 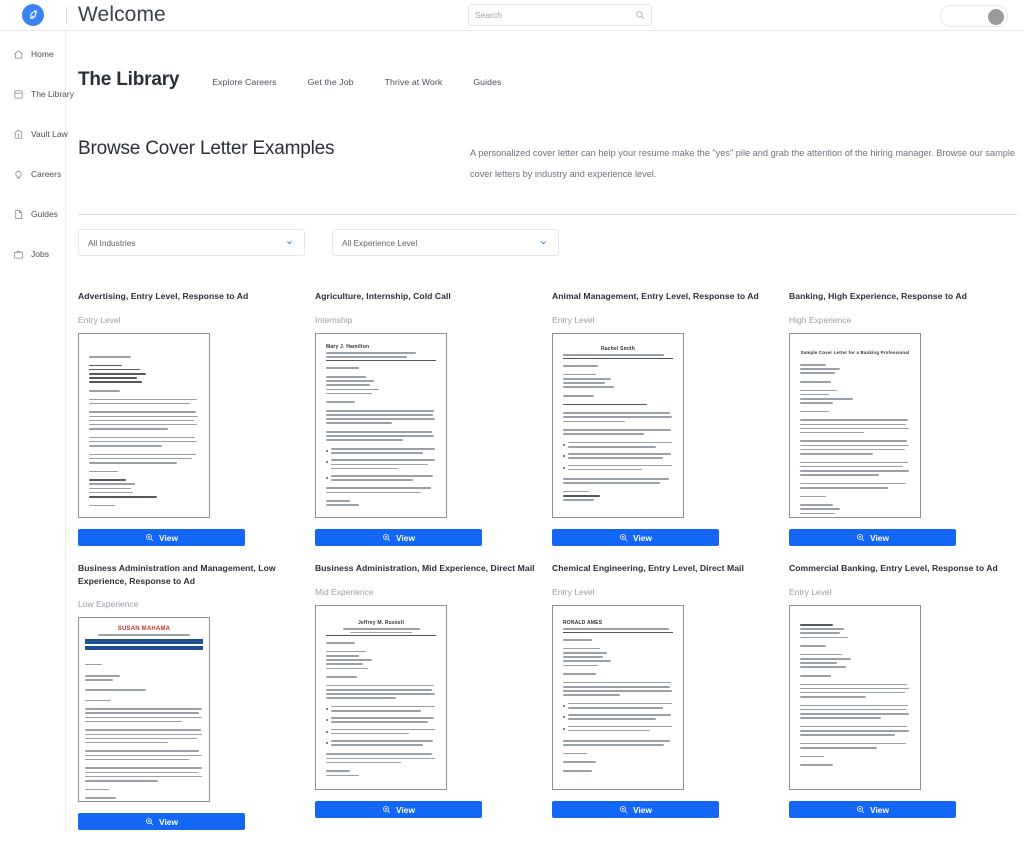 What do you see at coordinates (381, 623) in the screenshot?
I see `thumbnail-header-name: Jeffrey M. Russell` at bounding box center [381, 623].